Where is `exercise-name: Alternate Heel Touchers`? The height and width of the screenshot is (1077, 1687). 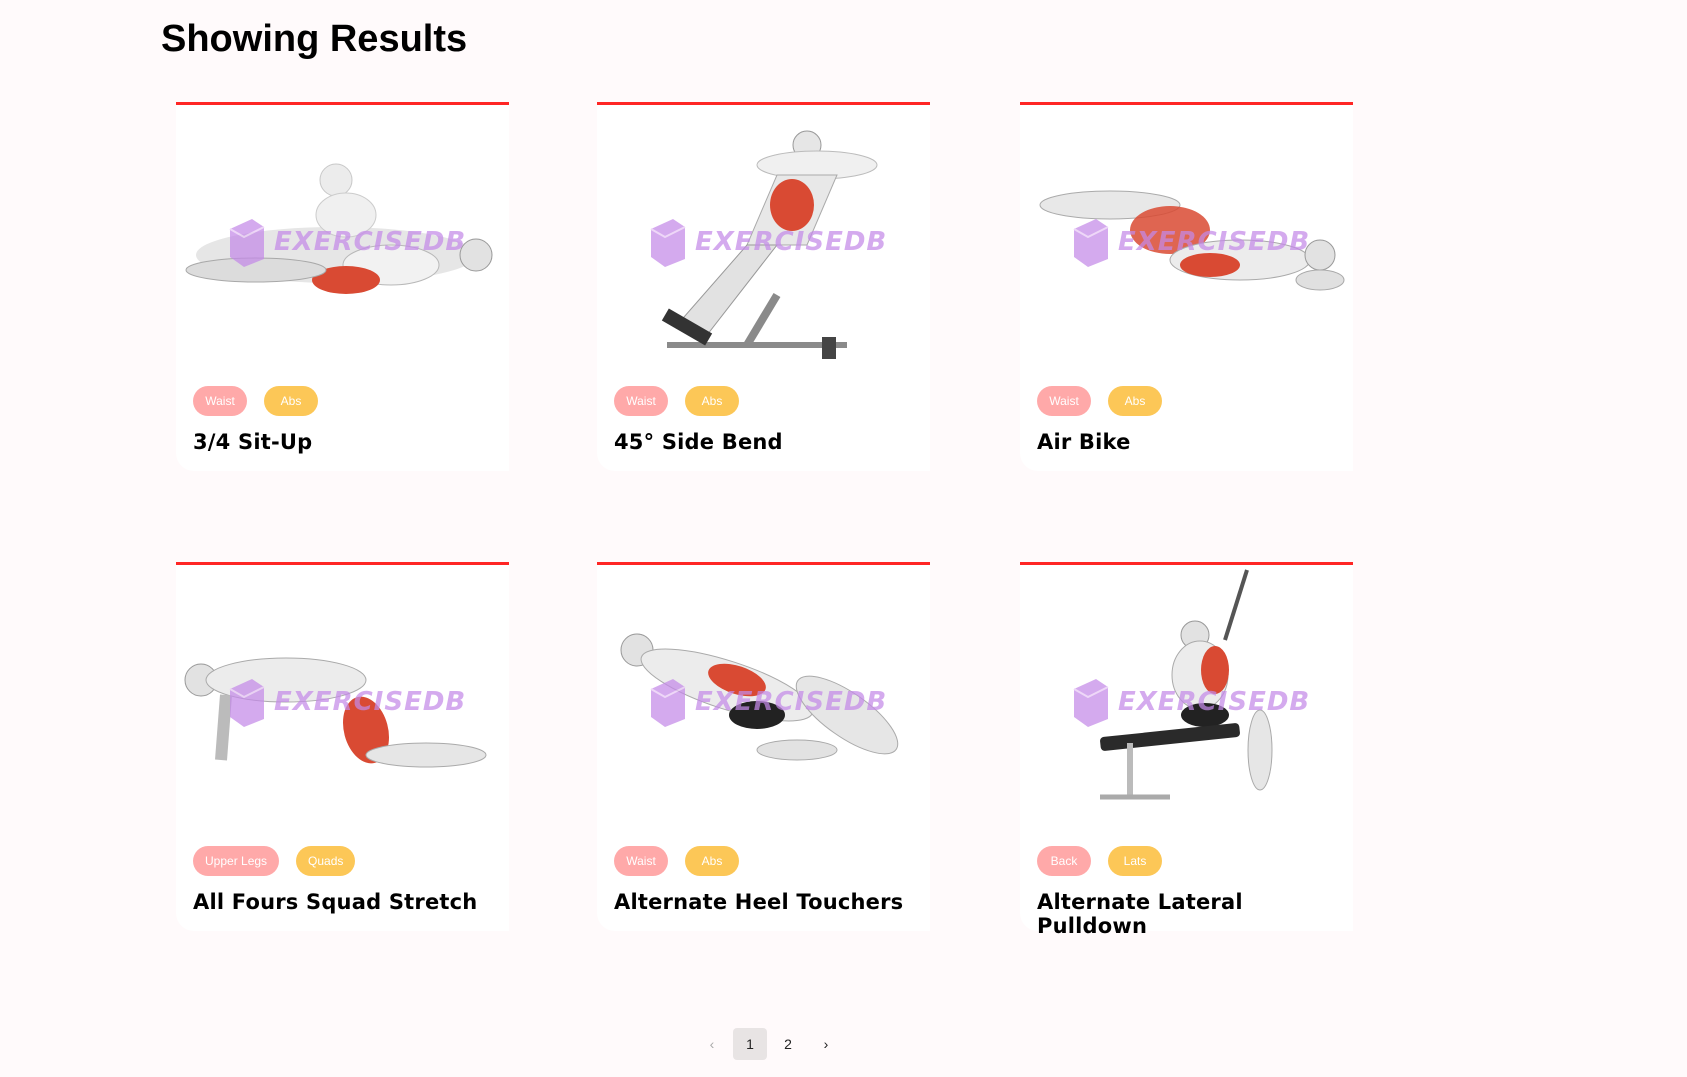 exercise-name: Alternate Heel Touchers is located at coordinates (759, 902).